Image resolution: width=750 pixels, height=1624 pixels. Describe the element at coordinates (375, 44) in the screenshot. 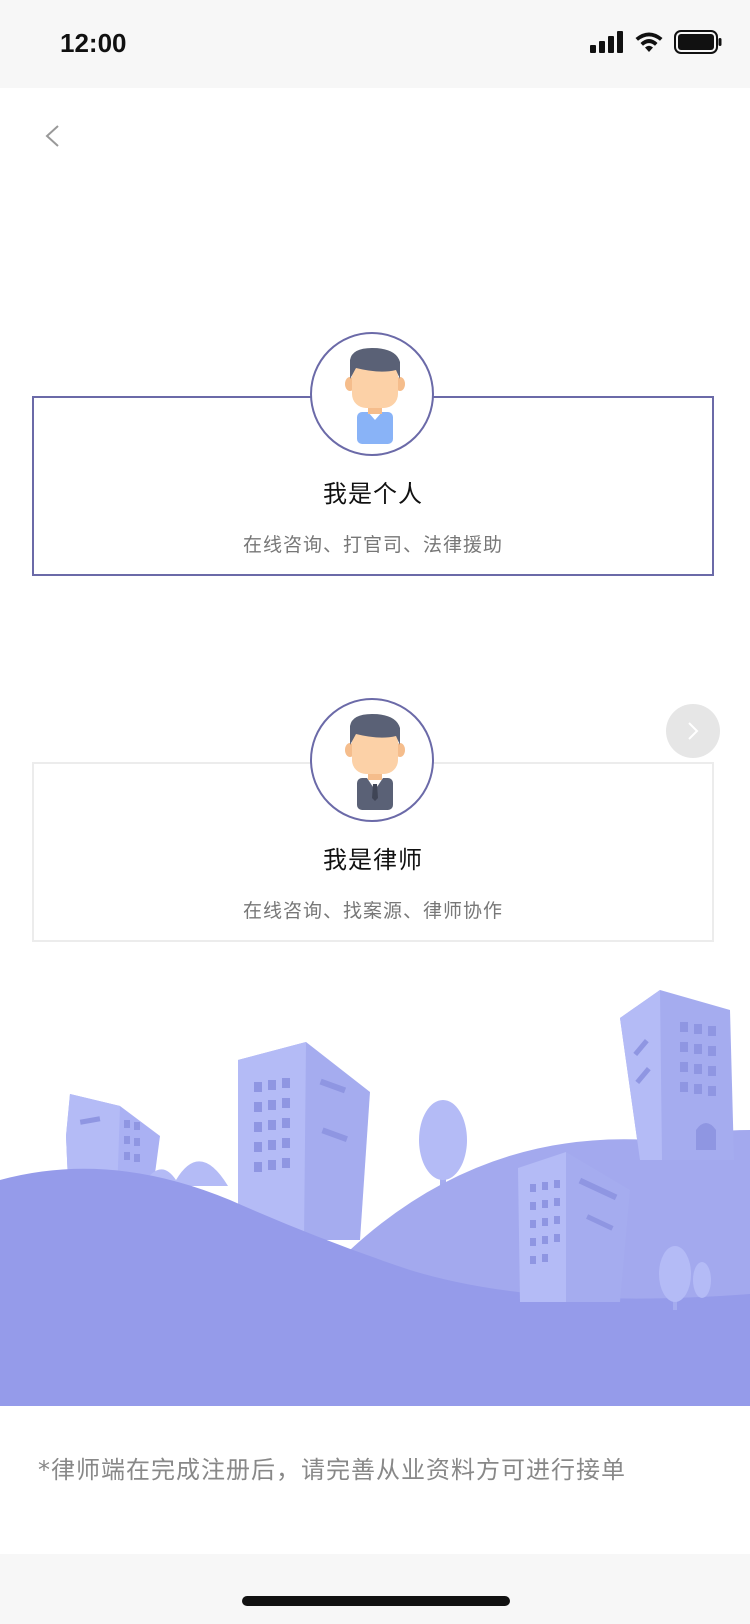

I see `status-bar: 12:00` at that location.